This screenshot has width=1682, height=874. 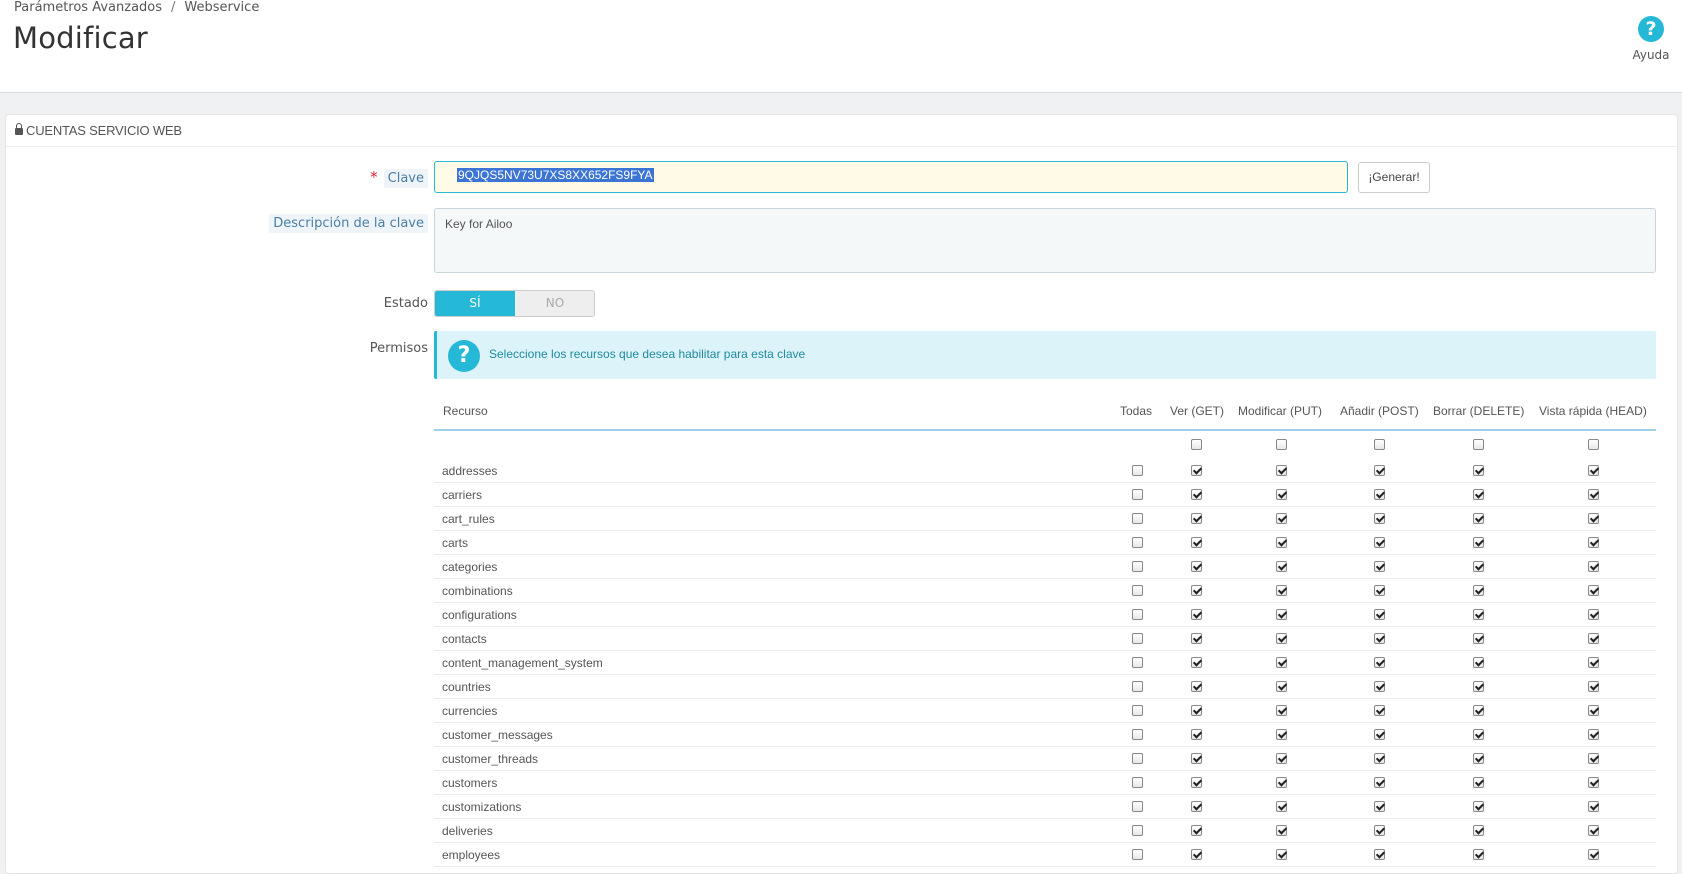 What do you see at coordinates (1045, 240) in the screenshot?
I see `description-textarea: Key for Ailoo` at bounding box center [1045, 240].